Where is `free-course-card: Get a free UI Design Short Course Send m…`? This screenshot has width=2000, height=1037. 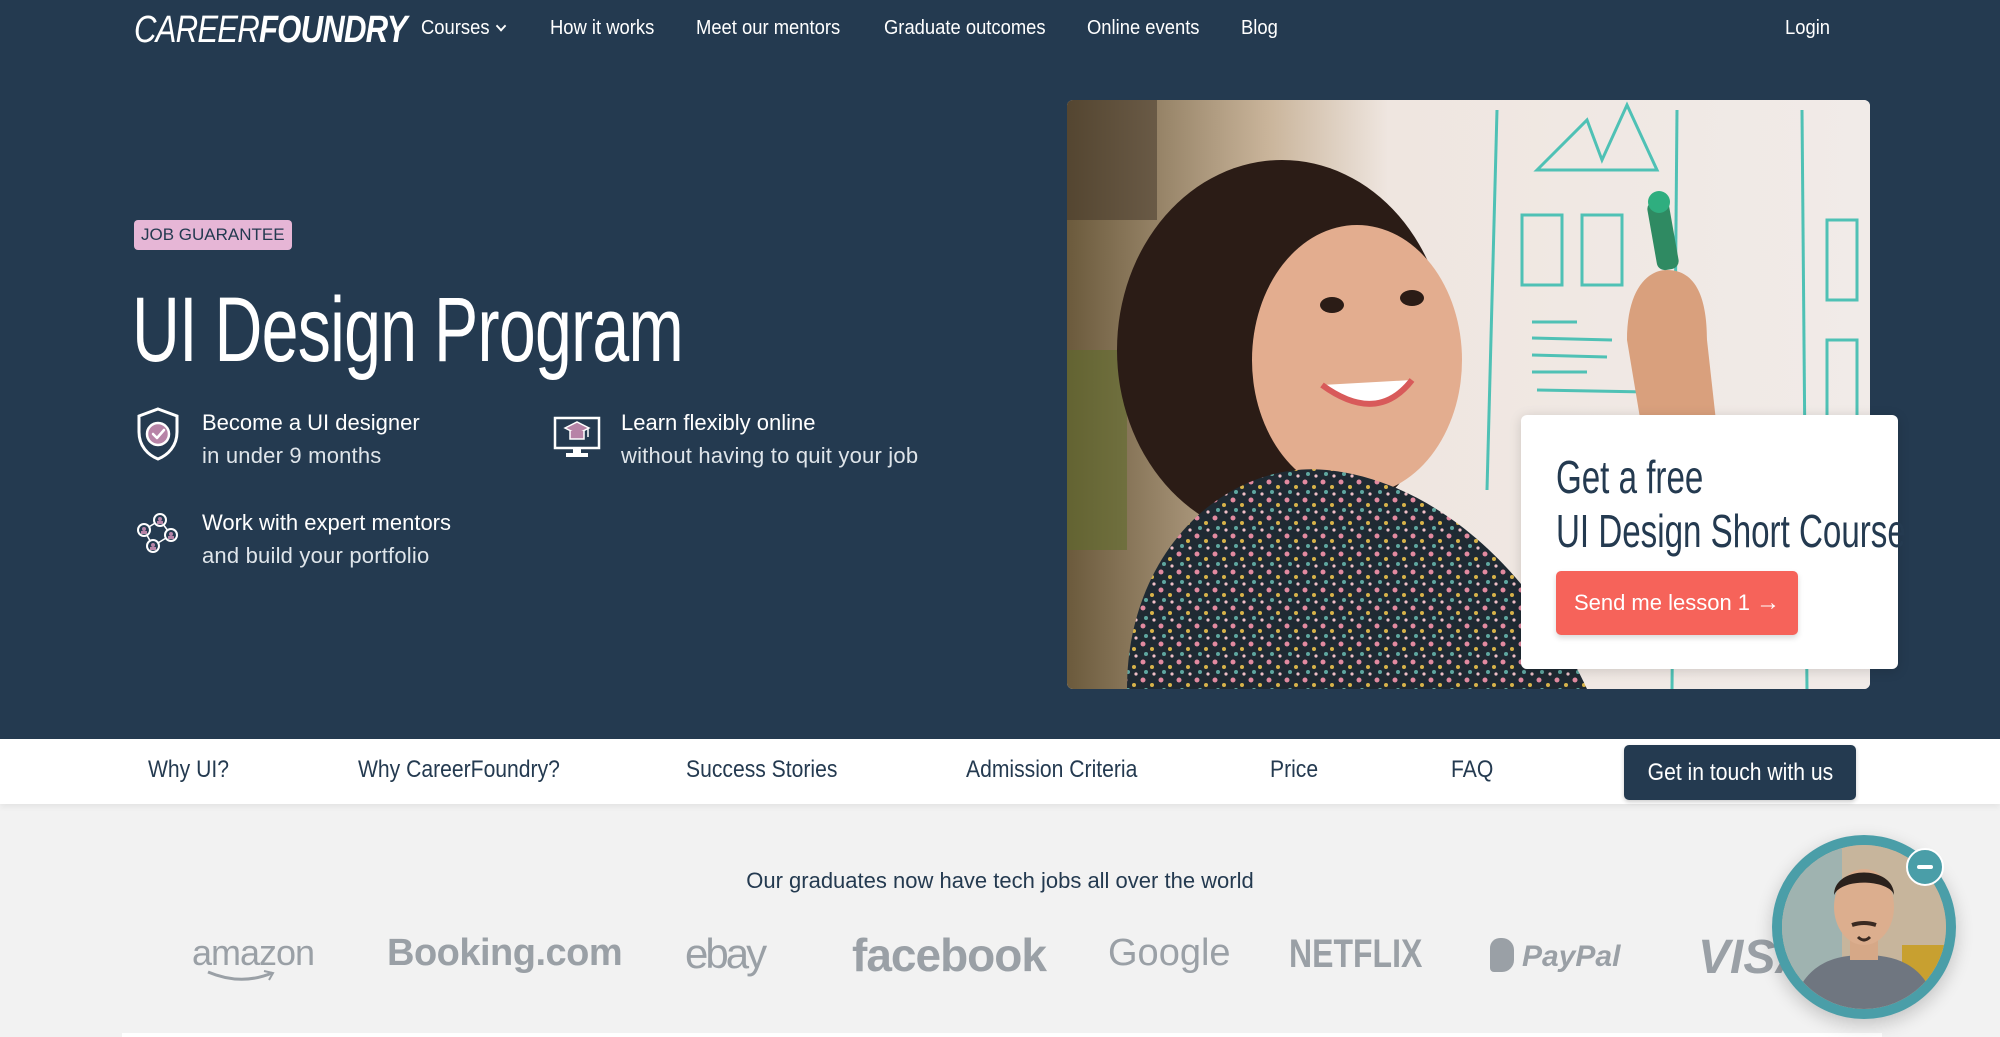 free-course-card: Get a free UI Design Short Course Send m… is located at coordinates (1713, 542).